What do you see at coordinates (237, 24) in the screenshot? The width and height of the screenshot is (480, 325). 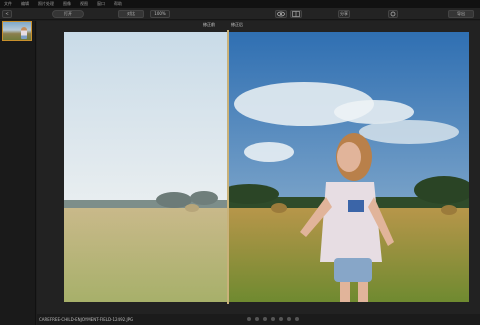 I see `after-label: 修正后` at bounding box center [237, 24].